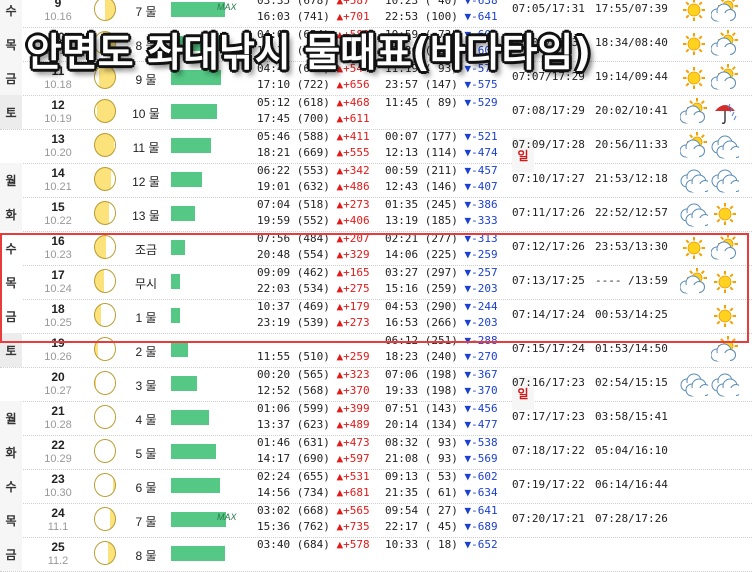 This screenshot has width=752, height=572. Describe the element at coordinates (631, 110) in the screenshot. I see `moonrise-moonset: 20:02/10:41` at that location.